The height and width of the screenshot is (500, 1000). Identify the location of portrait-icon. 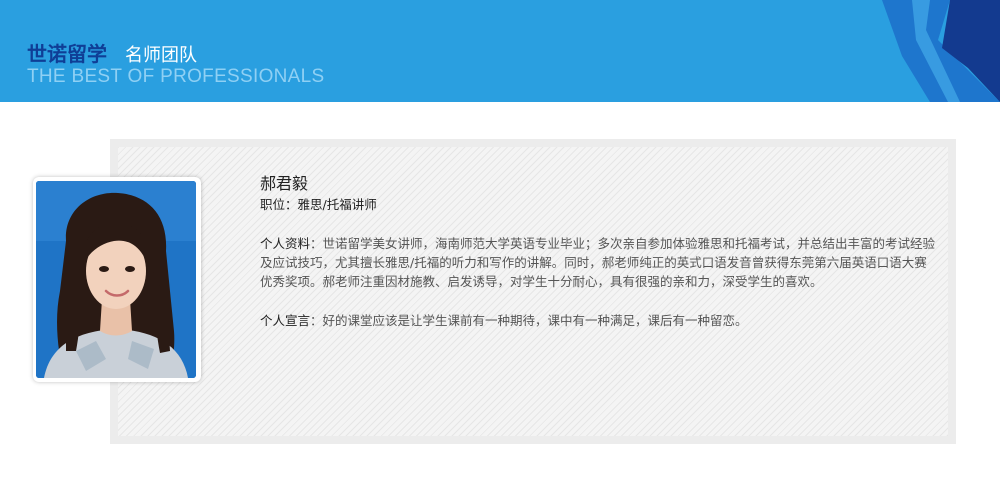
(116, 279).